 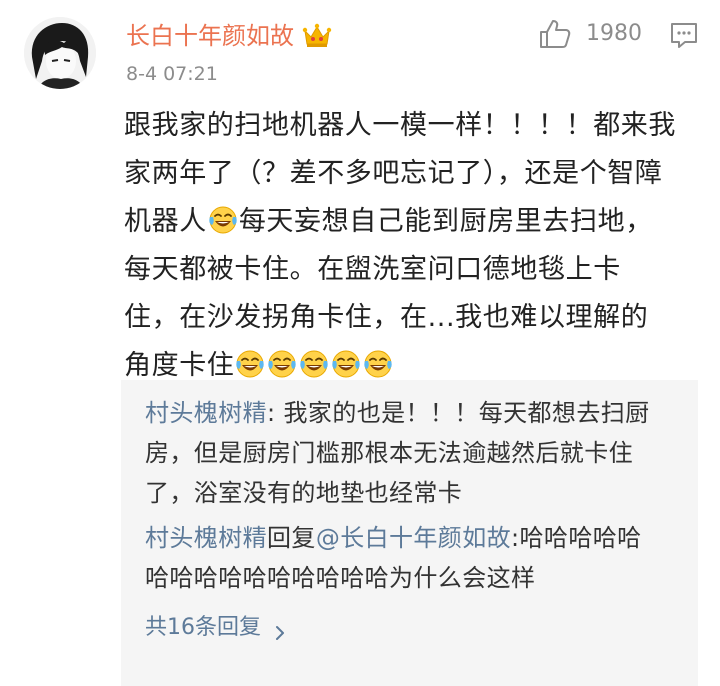 I want to click on like-count: 1980, so click(x=614, y=33).